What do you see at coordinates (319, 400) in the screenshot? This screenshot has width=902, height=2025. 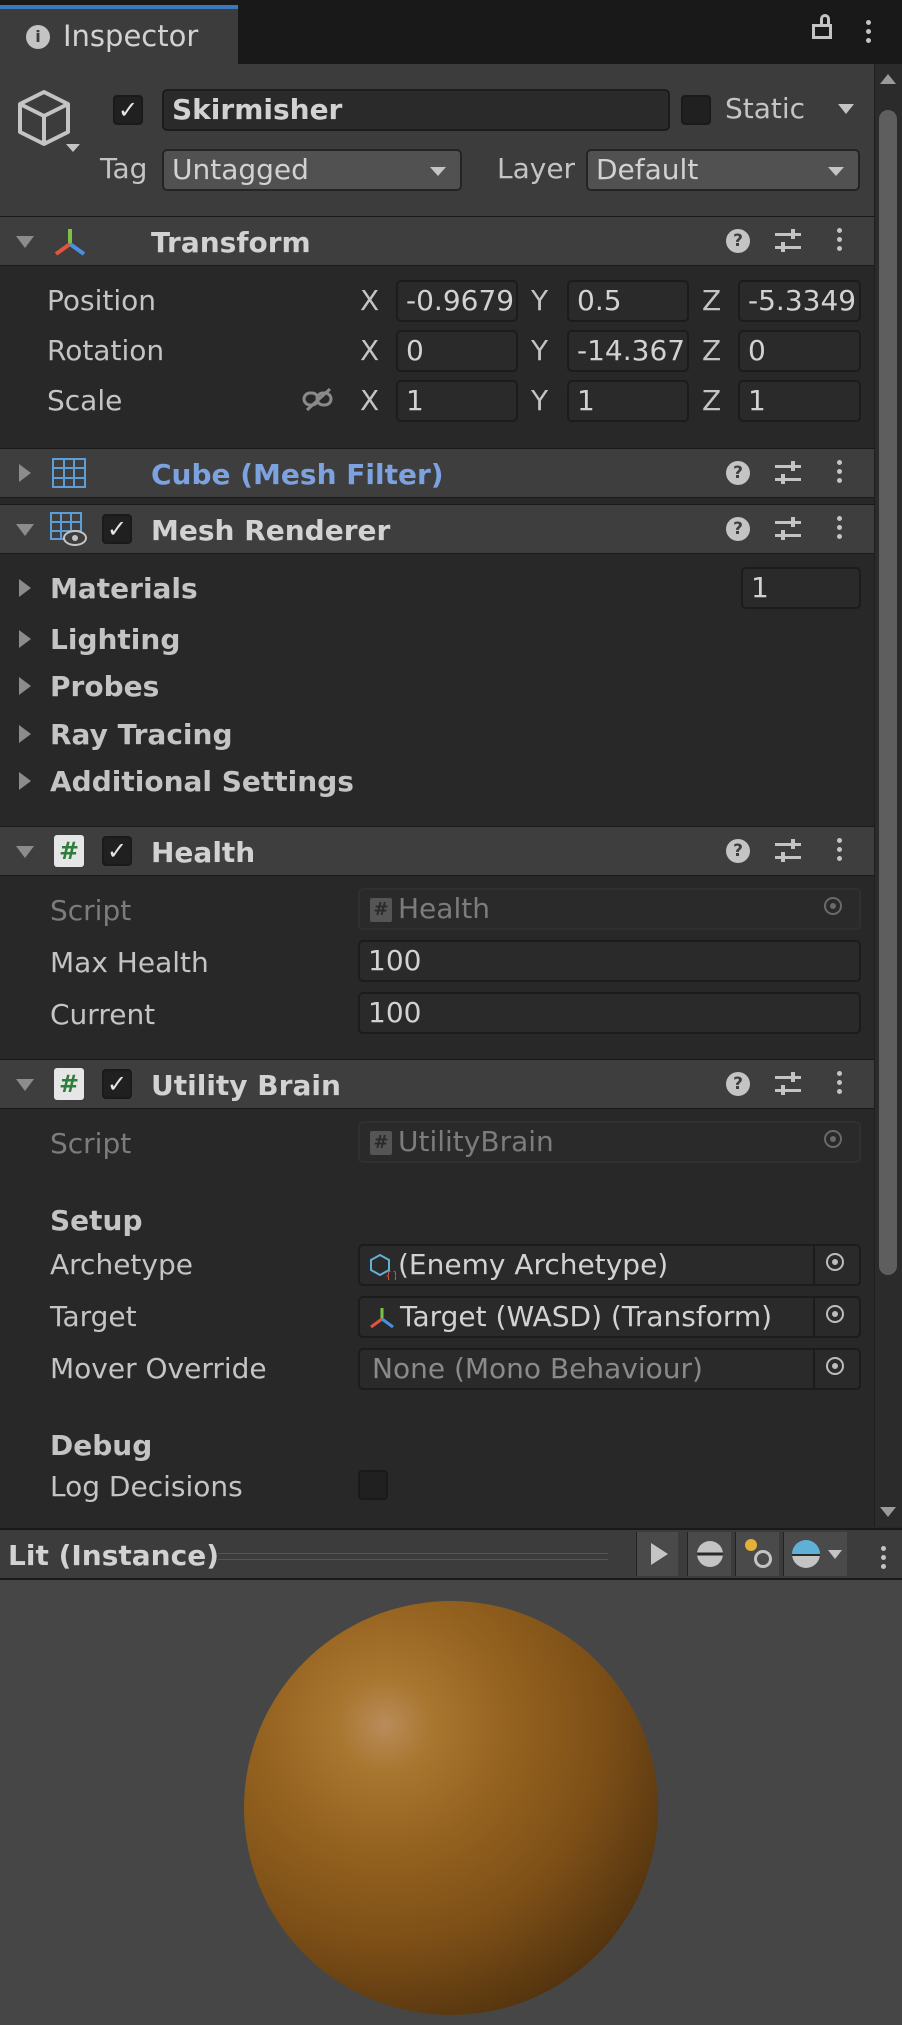 I see `constrain-proportions-icon` at bounding box center [319, 400].